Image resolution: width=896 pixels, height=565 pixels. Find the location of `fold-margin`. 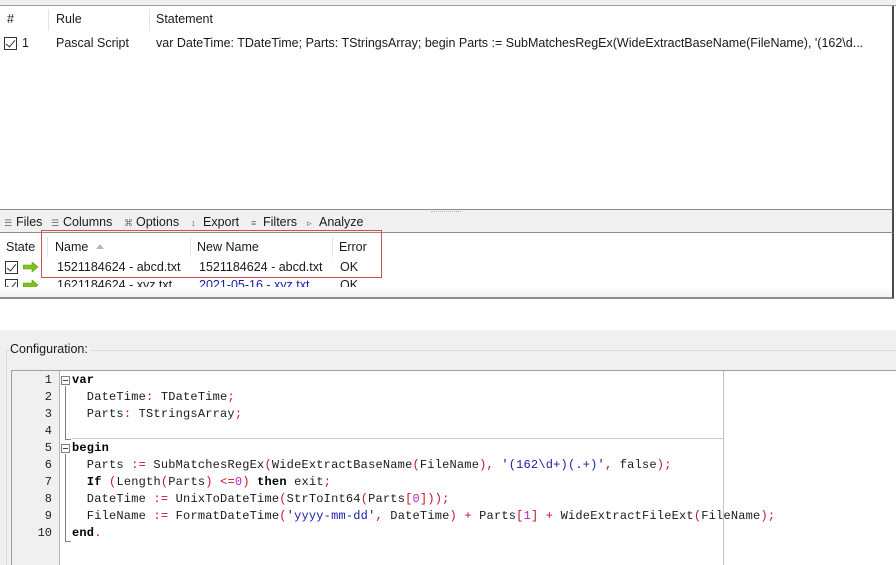

fold-margin is located at coordinates (66, 468).